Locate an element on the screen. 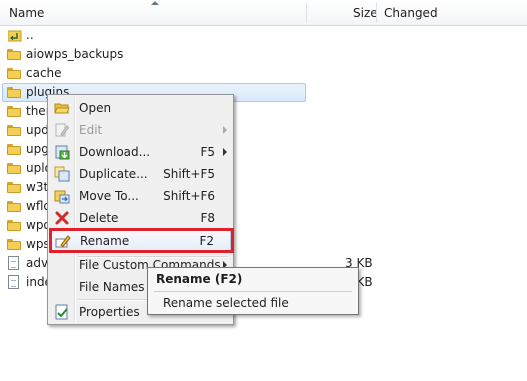  menu-item-download: Download... F5 is located at coordinates (140, 152).